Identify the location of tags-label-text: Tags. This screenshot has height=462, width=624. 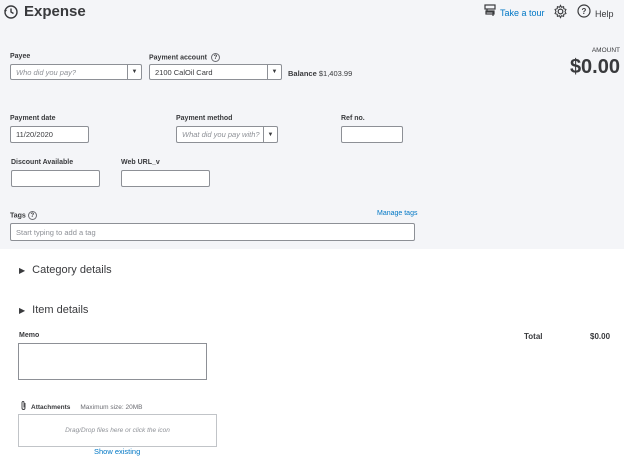
(18, 216).